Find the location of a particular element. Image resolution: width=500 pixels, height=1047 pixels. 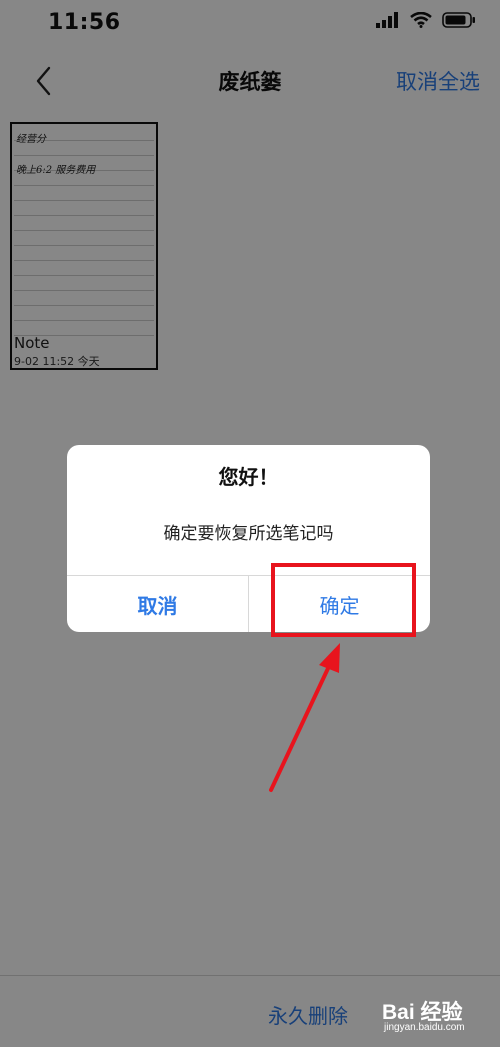

annotation-highlight-box is located at coordinates (343, 600).